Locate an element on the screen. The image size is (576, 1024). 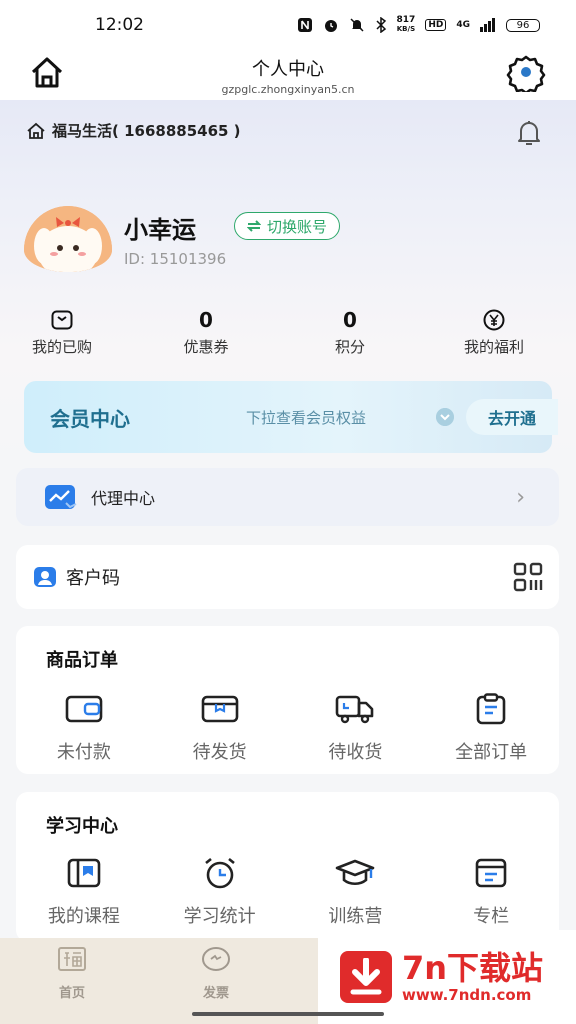
chevron-down-icon is located at coordinates (445, 417).